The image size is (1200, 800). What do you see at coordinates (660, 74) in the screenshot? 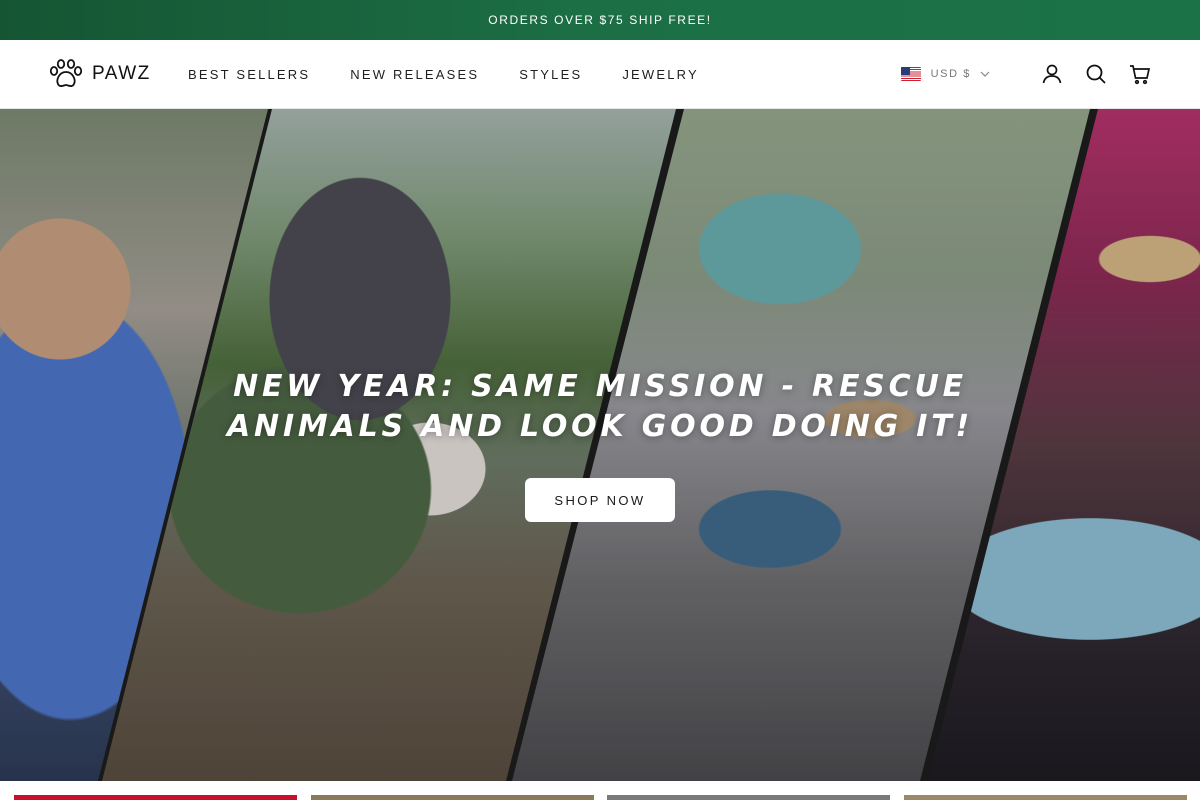
I see `nav-jewelry: JEWELRY` at bounding box center [660, 74].